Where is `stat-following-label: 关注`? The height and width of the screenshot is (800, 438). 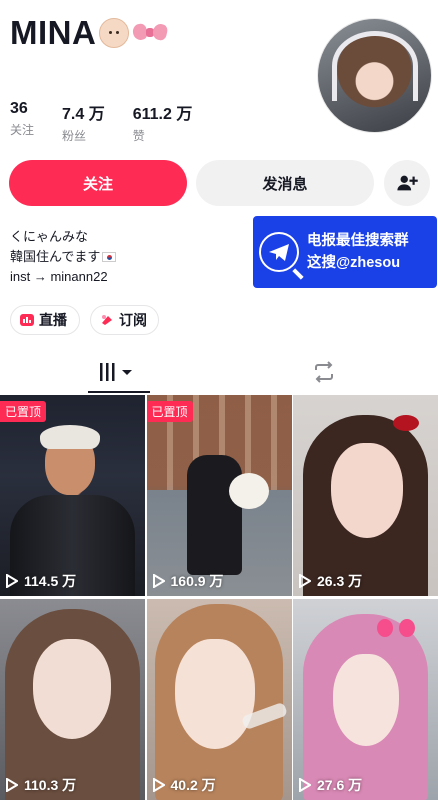
stat-following-label: 关注 is located at coordinates (22, 130).